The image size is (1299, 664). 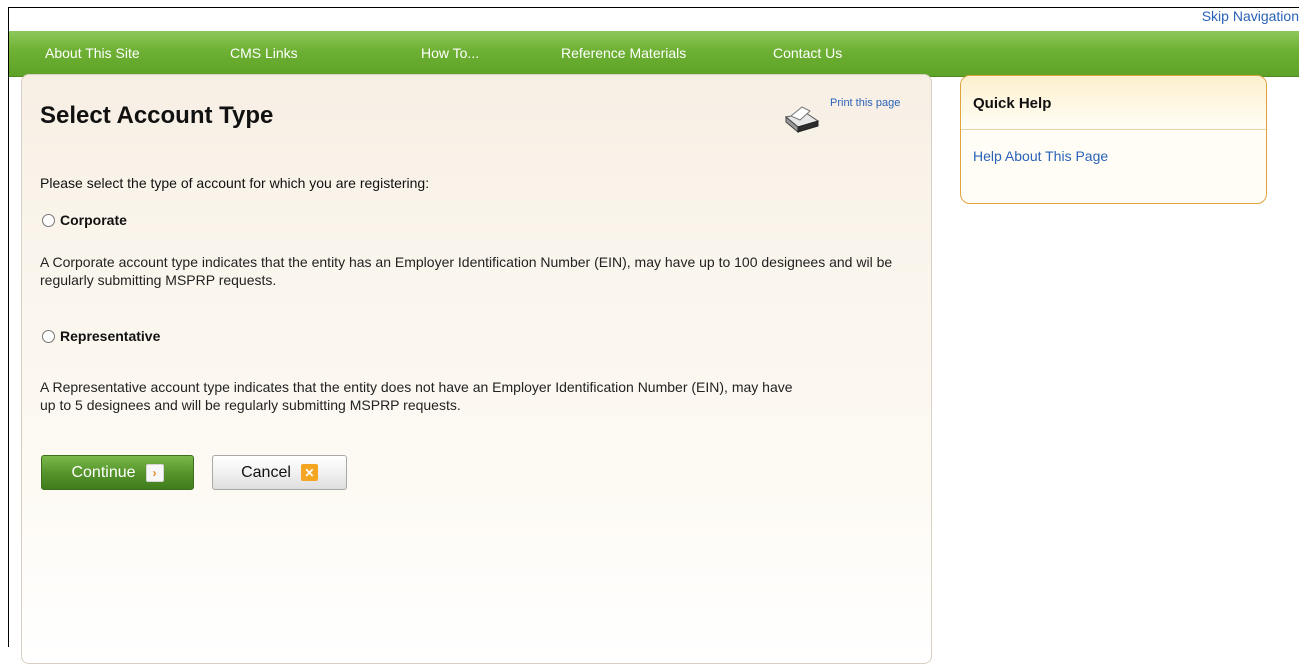 What do you see at coordinates (807, 53) in the screenshot?
I see `nav-item-contact-us: Contact Us` at bounding box center [807, 53].